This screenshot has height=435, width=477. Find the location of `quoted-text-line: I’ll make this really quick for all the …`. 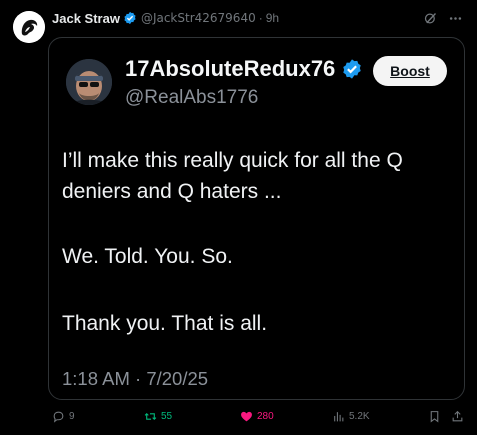

quoted-text-line: I’ll make this really quick for all the … is located at coordinates (232, 160).